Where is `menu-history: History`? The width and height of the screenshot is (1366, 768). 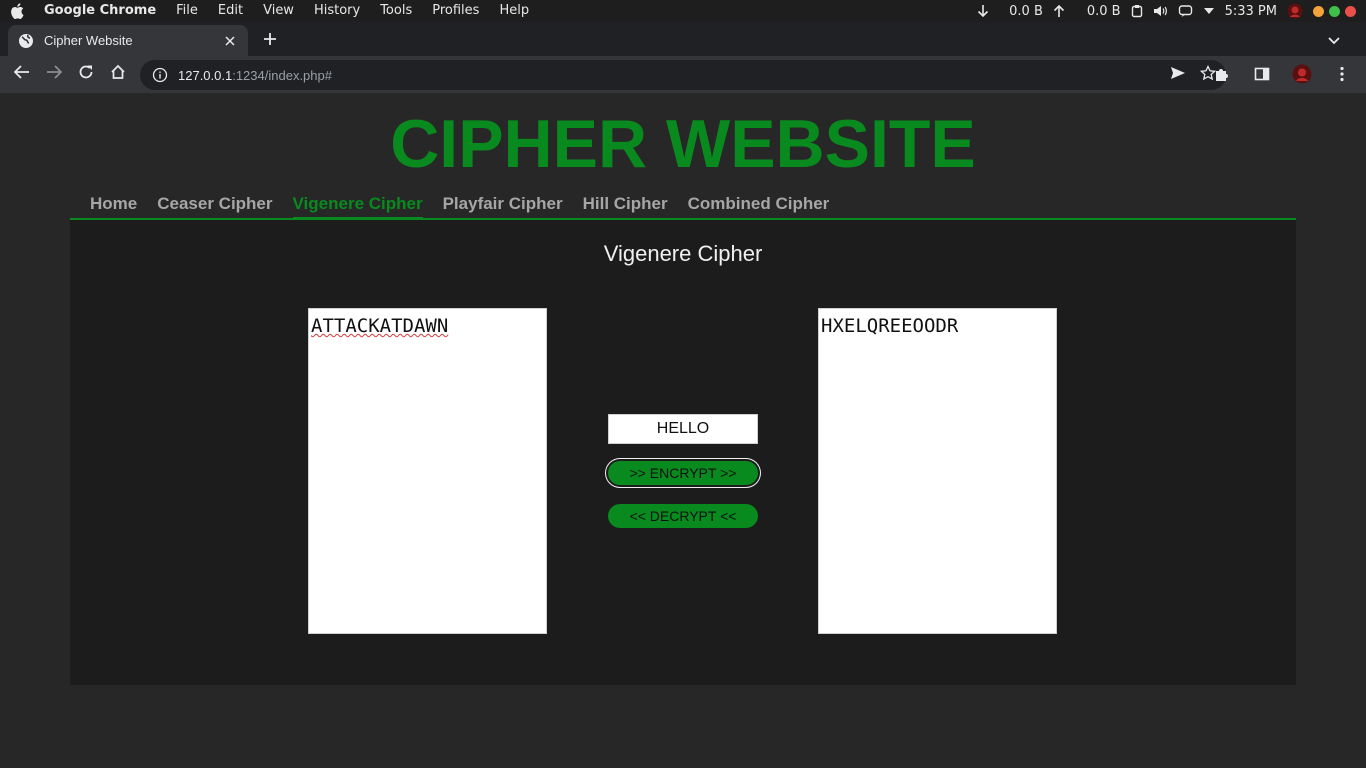 menu-history: History is located at coordinates (337, 11).